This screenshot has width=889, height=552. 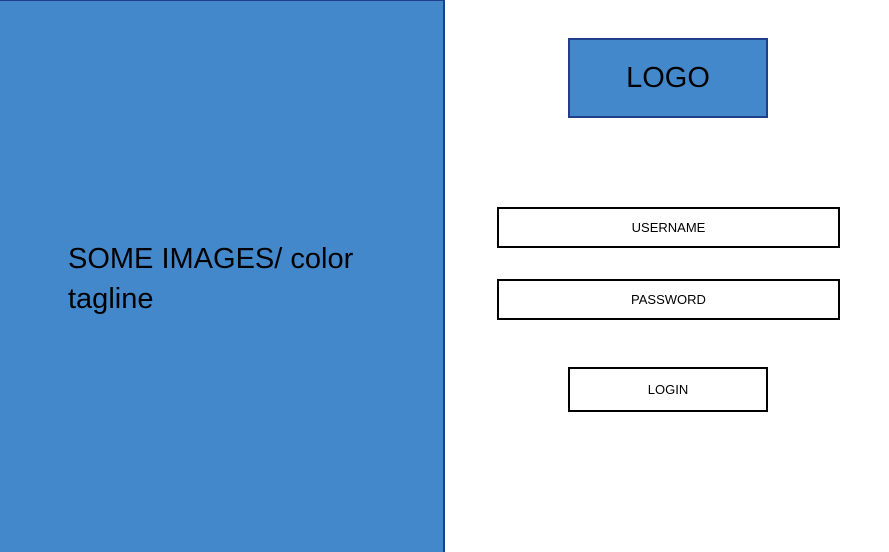 I want to click on logo: LOGO, so click(x=668, y=78).